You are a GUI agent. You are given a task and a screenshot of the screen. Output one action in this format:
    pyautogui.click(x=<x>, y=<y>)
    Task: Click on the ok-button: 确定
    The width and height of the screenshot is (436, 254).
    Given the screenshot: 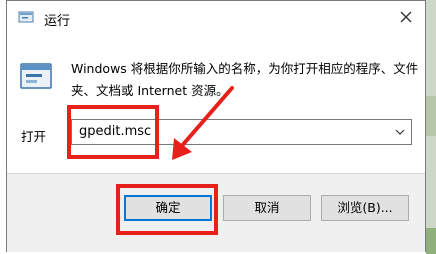 What is the action you would take?
    pyautogui.click(x=168, y=208)
    